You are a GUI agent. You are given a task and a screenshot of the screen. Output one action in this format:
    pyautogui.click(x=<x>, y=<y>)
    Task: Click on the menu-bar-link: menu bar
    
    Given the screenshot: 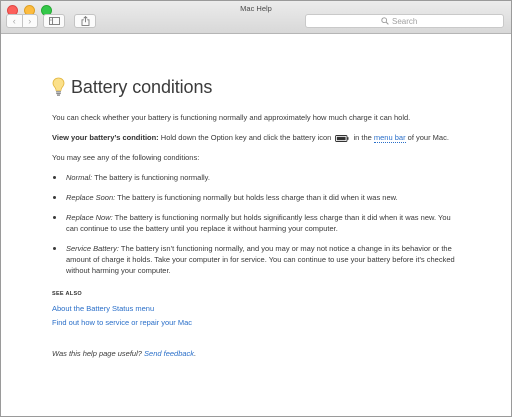 What is the action you would take?
    pyautogui.click(x=389, y=138)
    